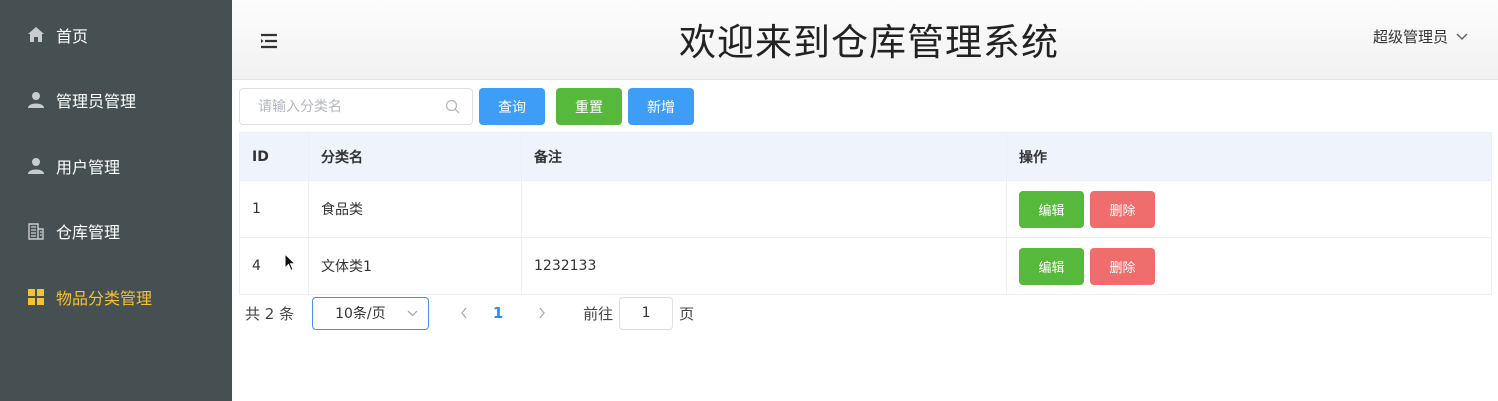  Describe the element at coordinates (1249, 156) in the screenshot. I see `column-header-actions: 操作` at that location.